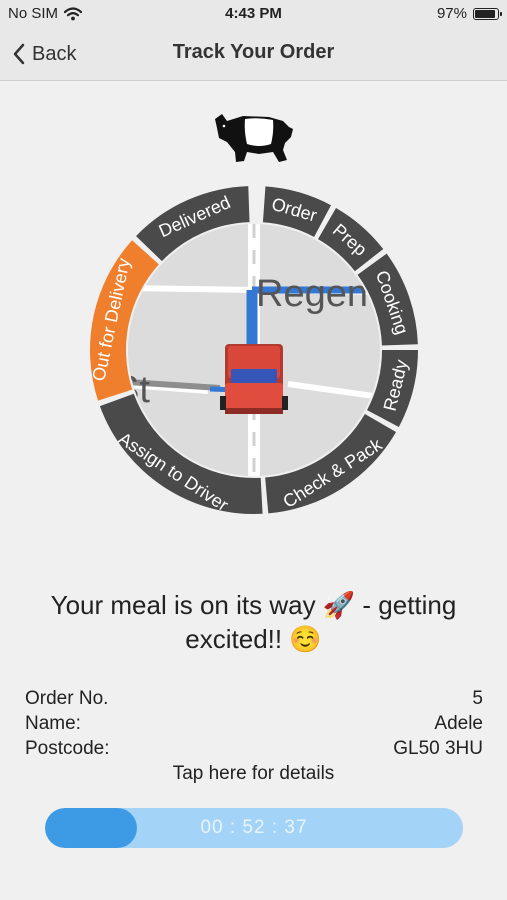 The image size is (507, 900). I want to click on details-link: Tap here for details, so click(253, 774).